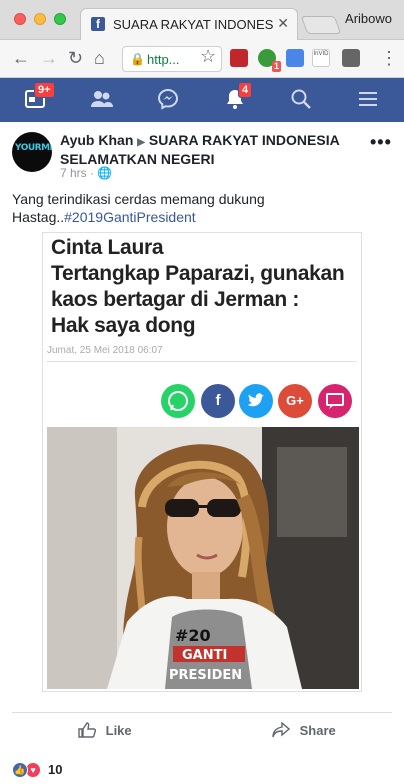  I want to click on menu-icon, so click(368, 101).